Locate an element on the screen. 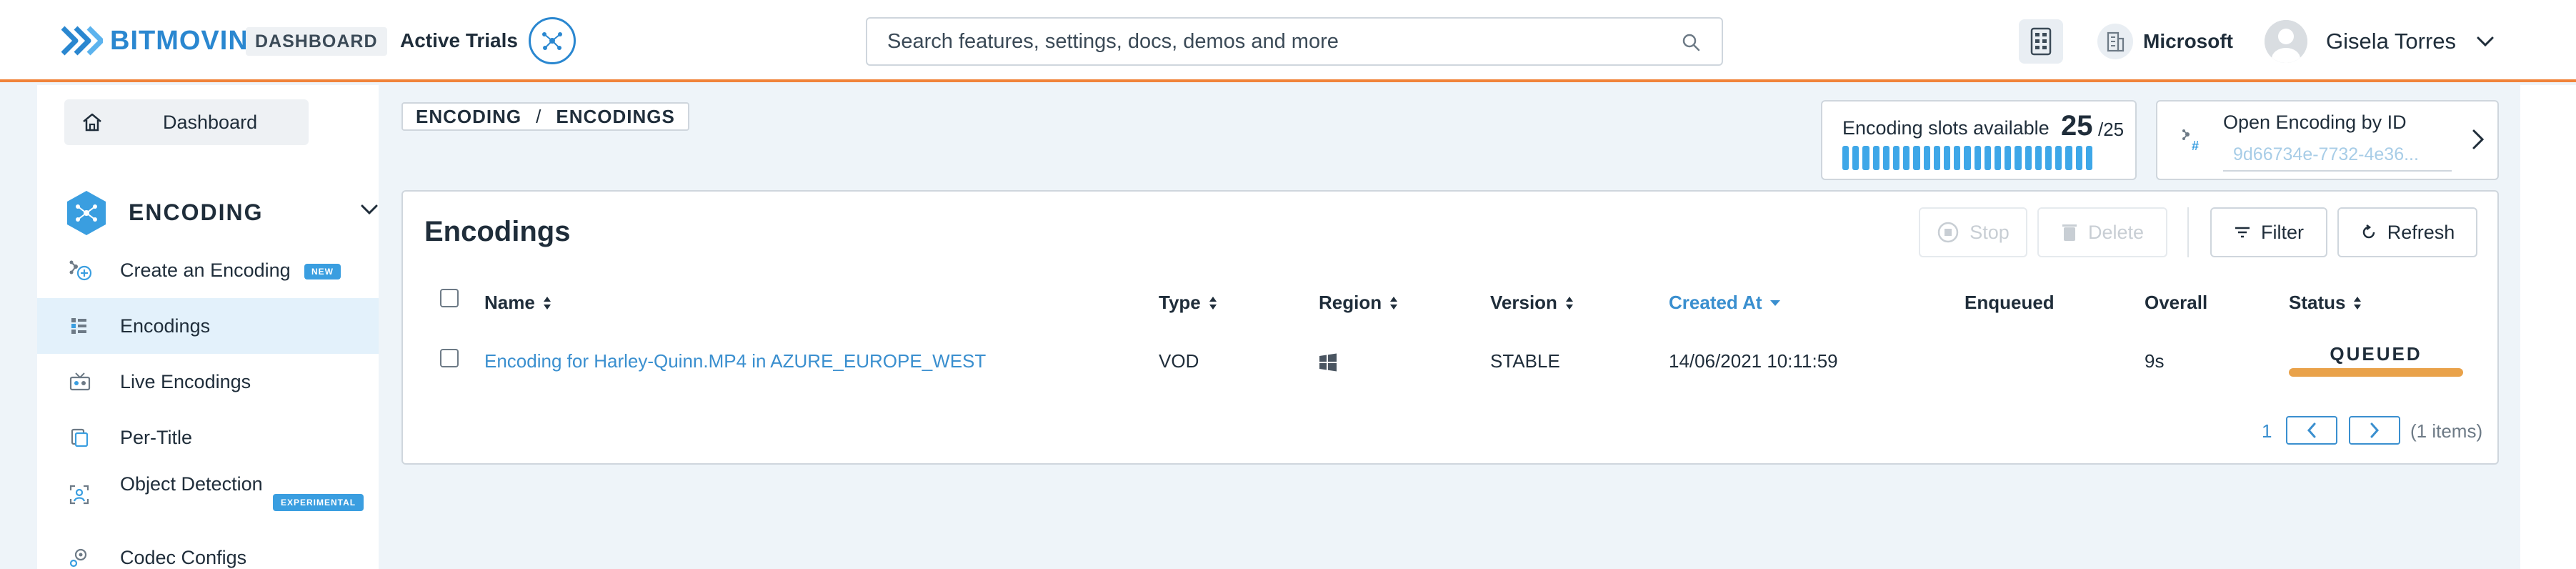 The image size is (2576, 569). slots-total: /25 is located at coordinates (2111, 129).